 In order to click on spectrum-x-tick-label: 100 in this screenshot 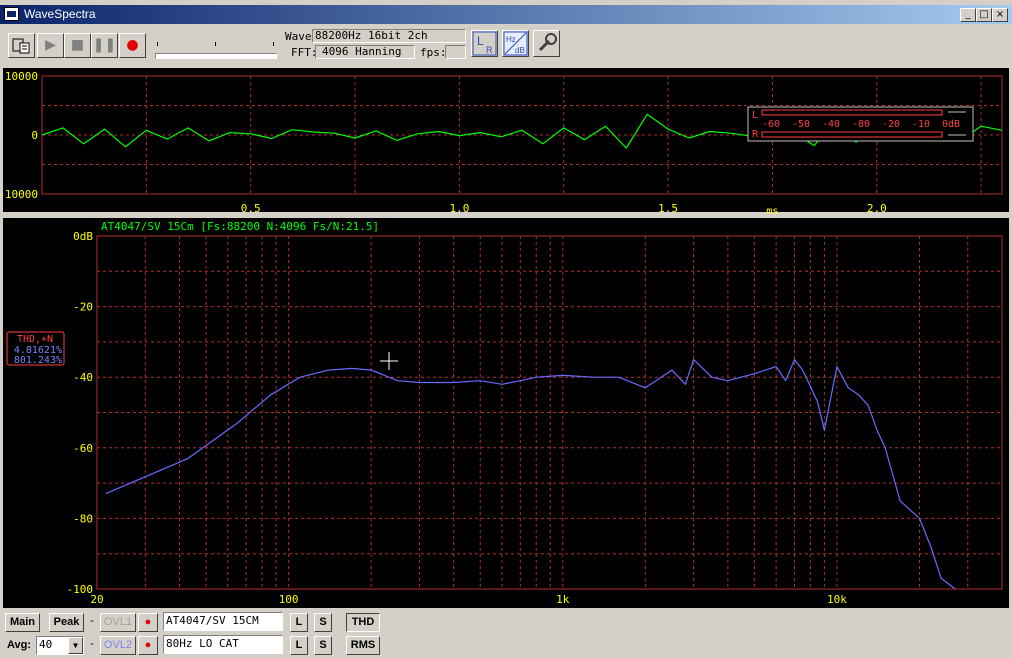, I will do `click(289, 599)`.